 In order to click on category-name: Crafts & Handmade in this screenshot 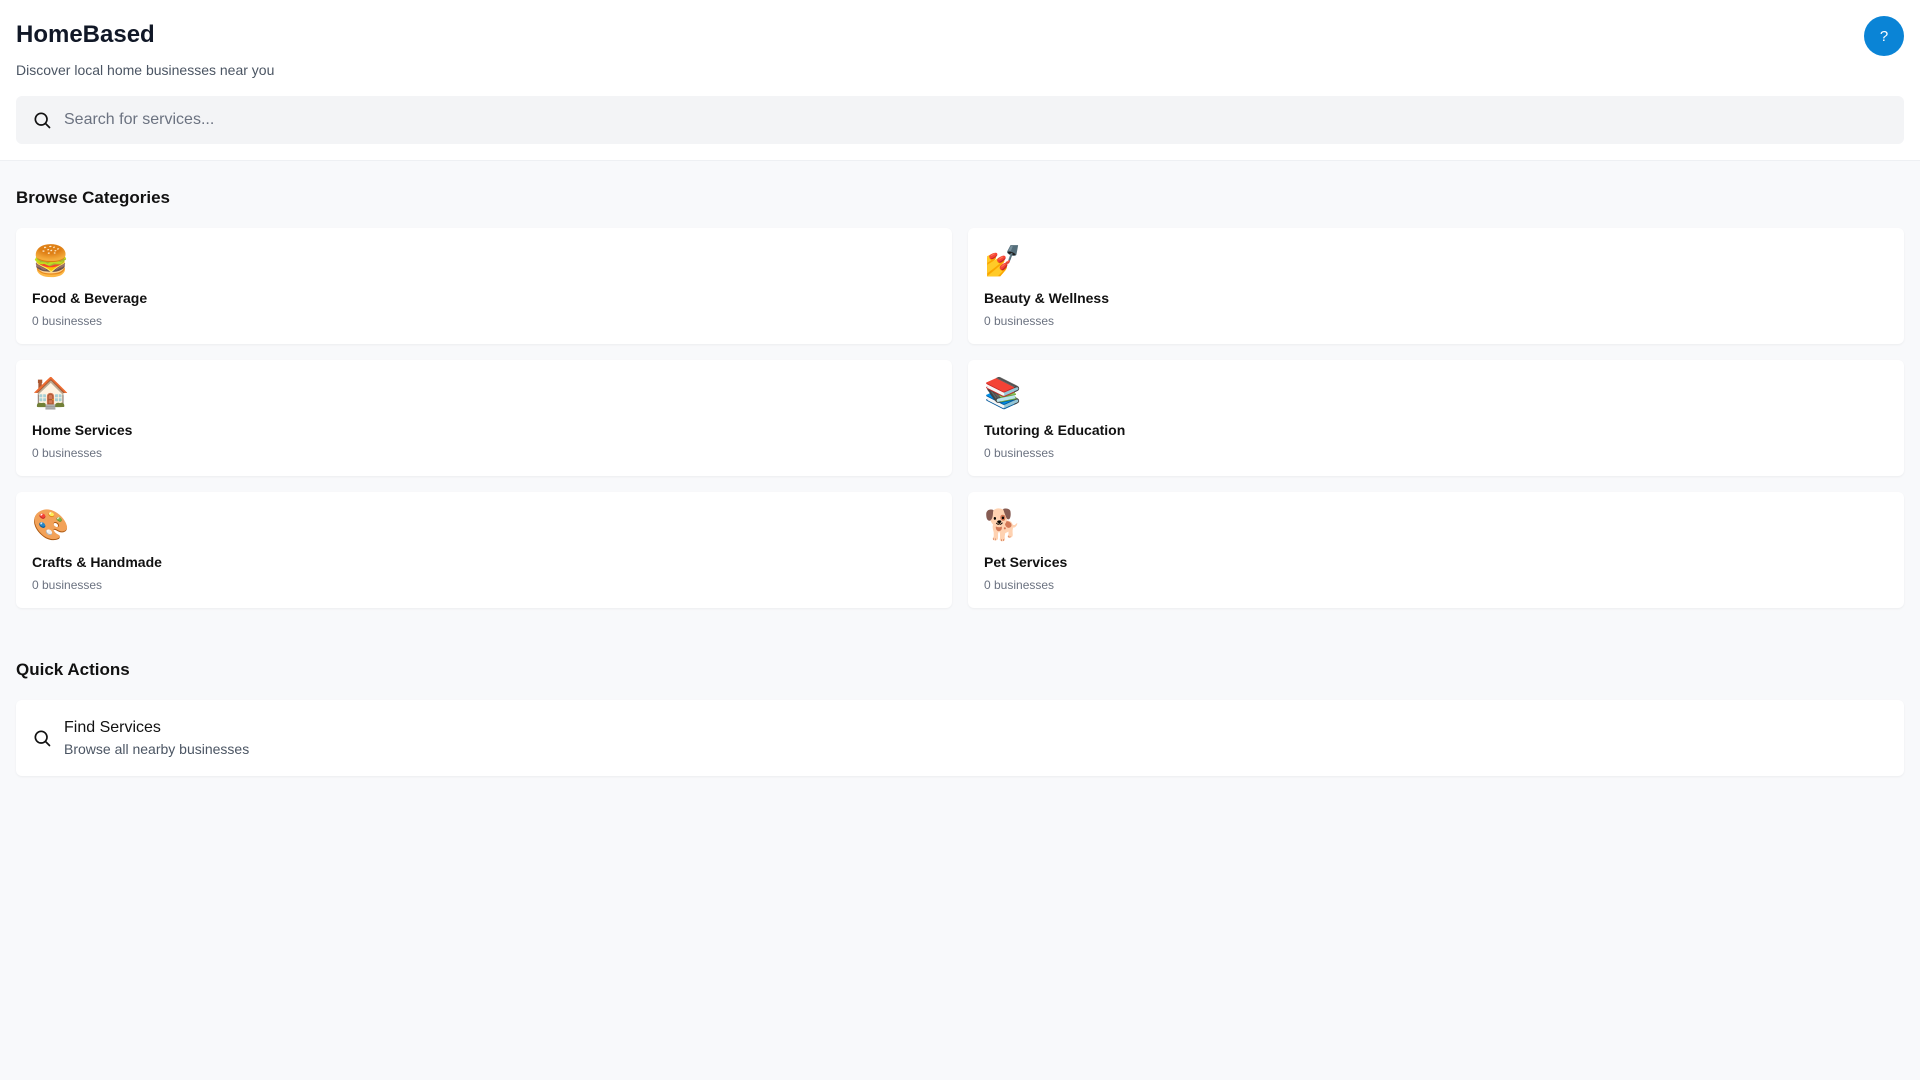, I will do `click(97, 562)`.